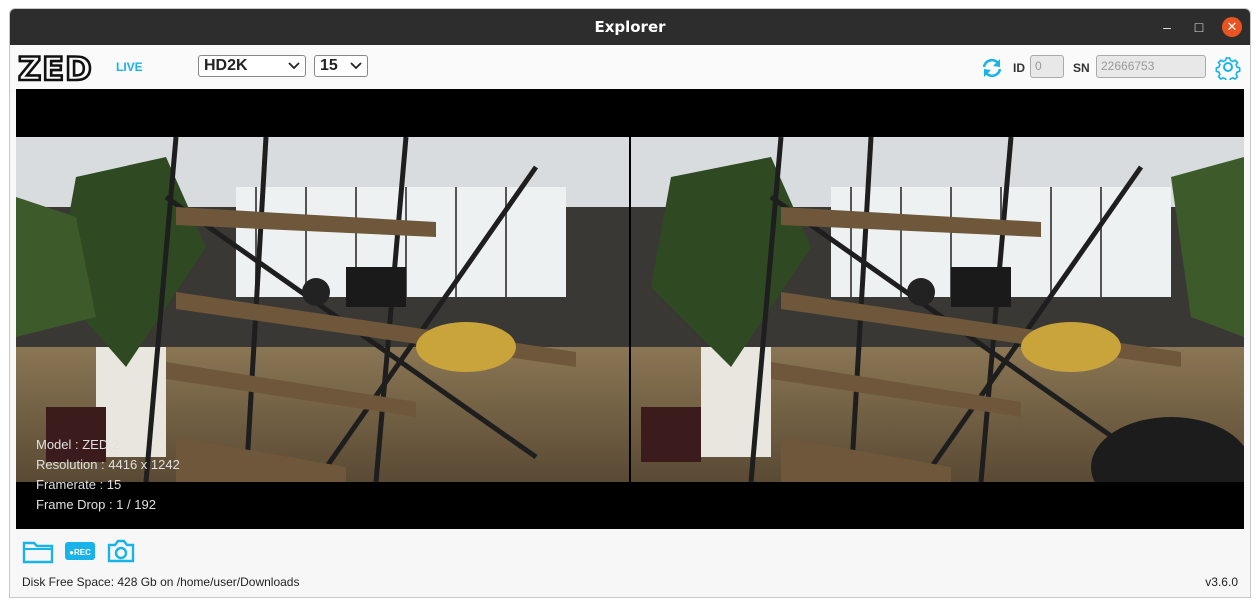 This screenshot has width=1260, height=606. Describe the element at coordinates (1232, 27) in the screenshot. I see `close-button: ✕` at that location.